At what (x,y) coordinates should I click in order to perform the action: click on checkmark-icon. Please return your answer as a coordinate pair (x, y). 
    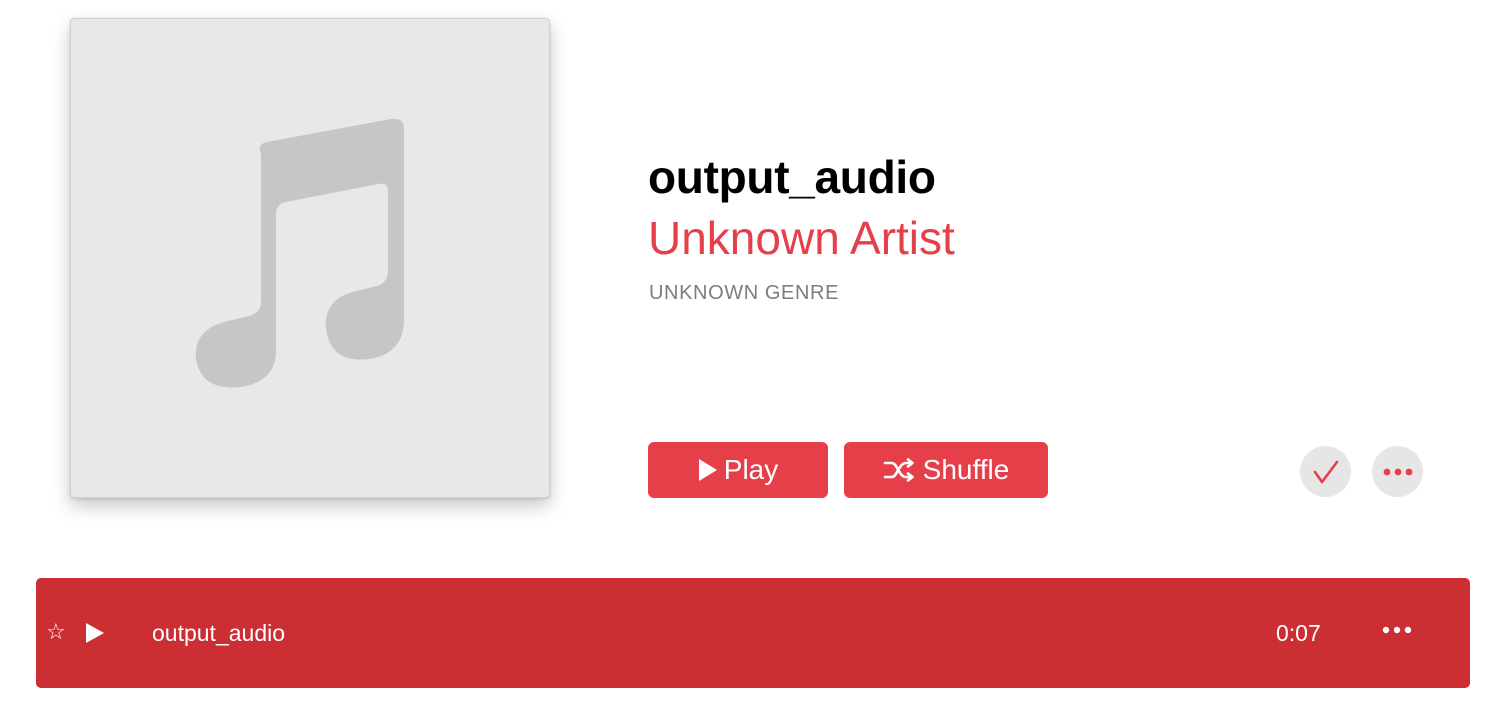
    Looking at the image, I should click on (1325, 471).